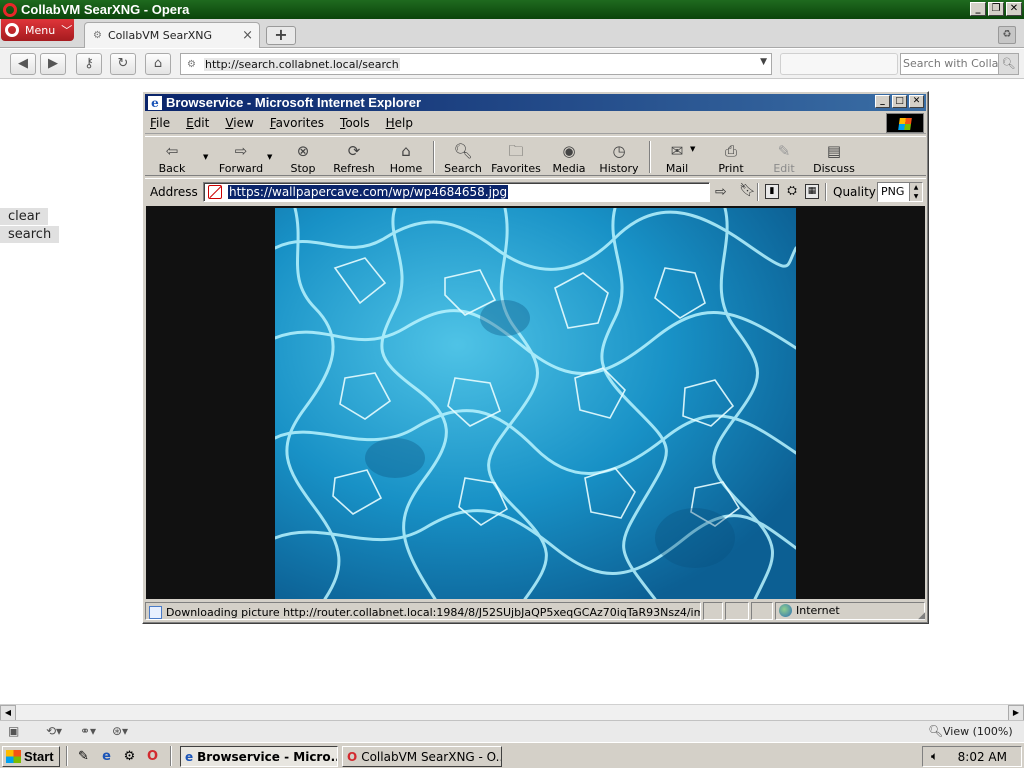 The width and height of the screenshot is (1024, 768). Describe the element at coordinates (160, 123) in the screenshot. I see `menu-file: File` at that location.